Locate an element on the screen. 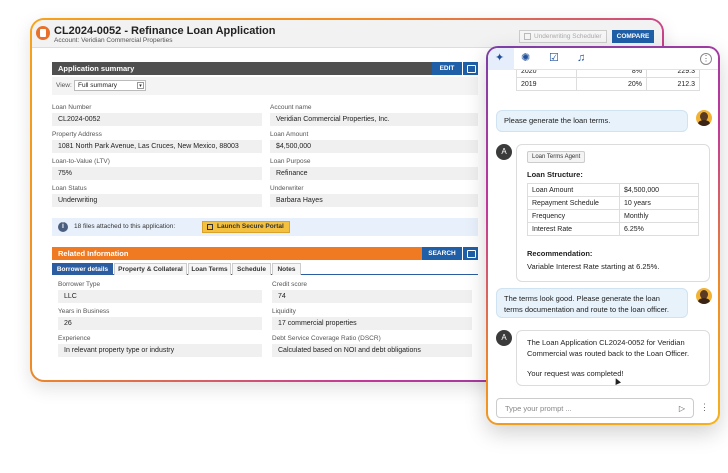 The width and height of the screenshot is (728, 473). chat-toolbar: ✦ ✺ ☑ ♫ ⋮ is located at coordinates (603, 59).